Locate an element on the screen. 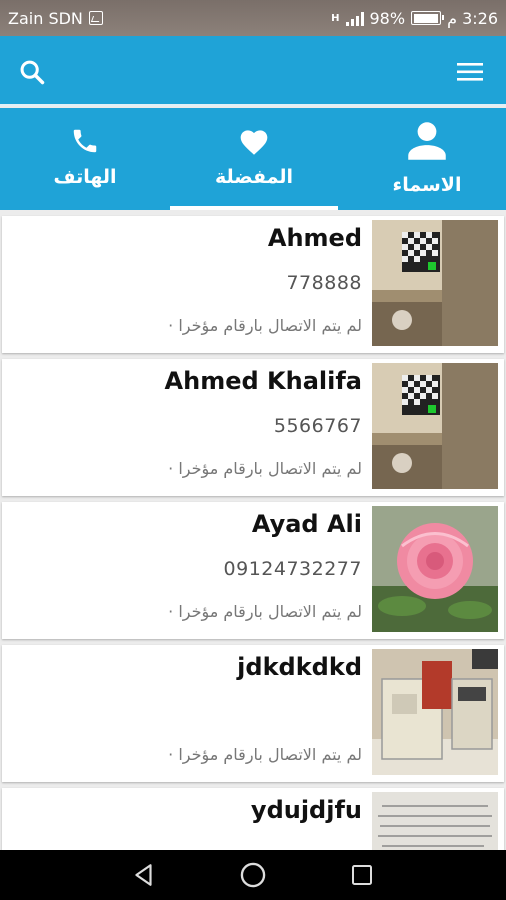 The width and height of the screenshot is (506, 900). tab-bar: الهاتف المفضلة الاسماء is located at coordinates (253, 159).